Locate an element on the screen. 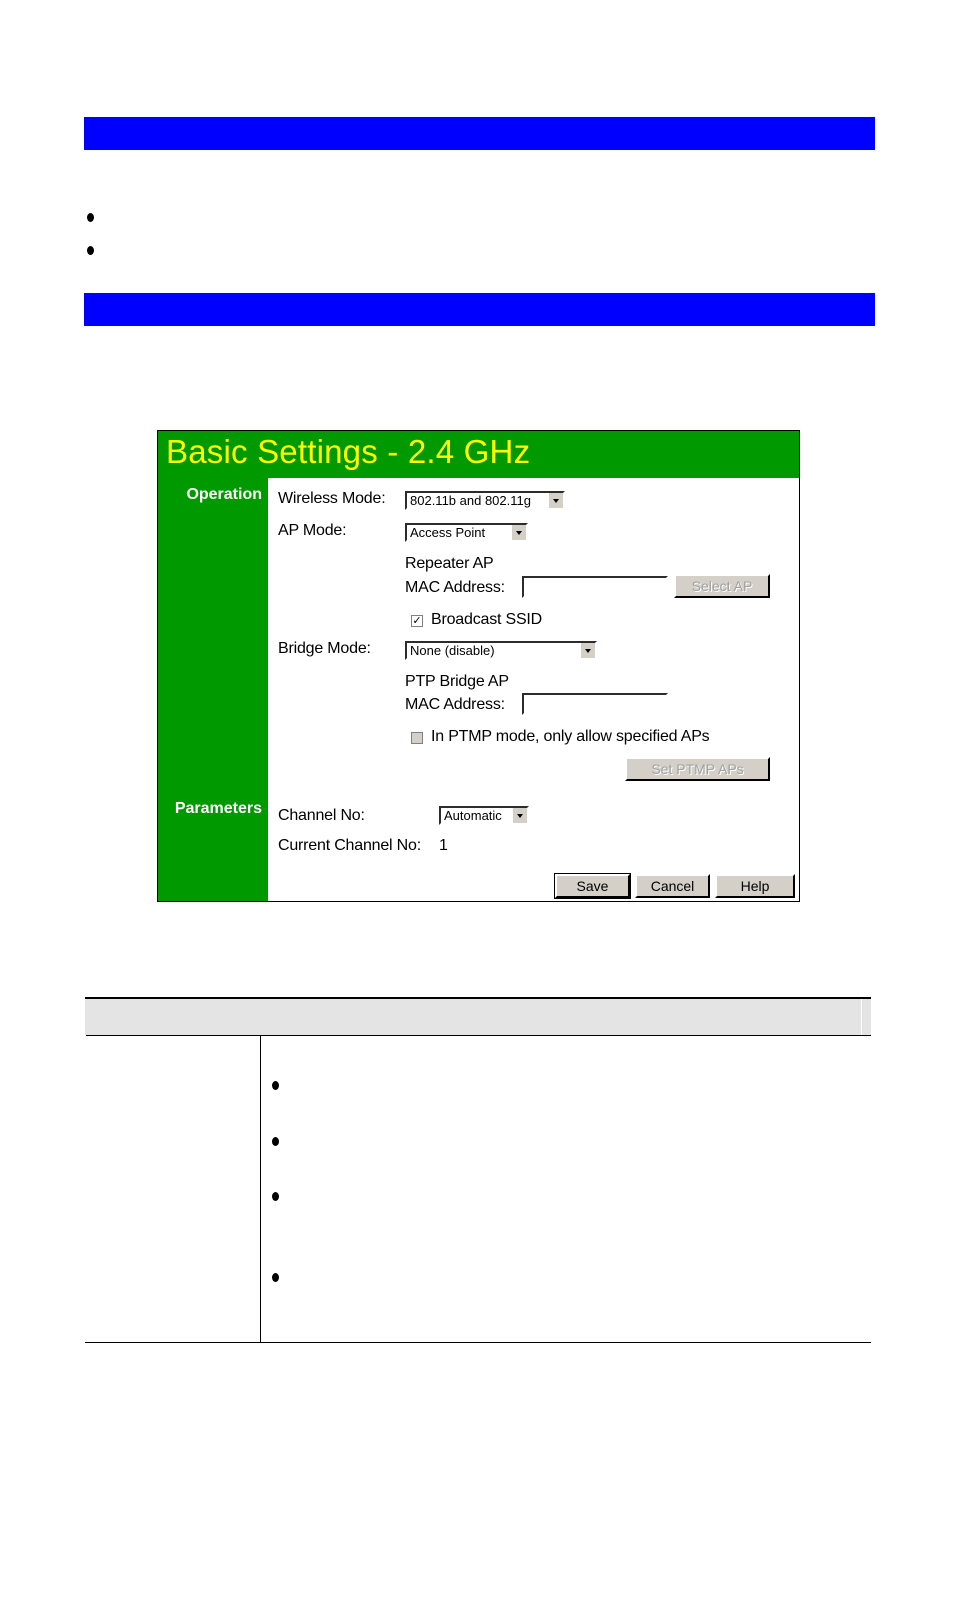  broadcast-ssid-checkbox: ✓ is located at coordinates (417, 621).